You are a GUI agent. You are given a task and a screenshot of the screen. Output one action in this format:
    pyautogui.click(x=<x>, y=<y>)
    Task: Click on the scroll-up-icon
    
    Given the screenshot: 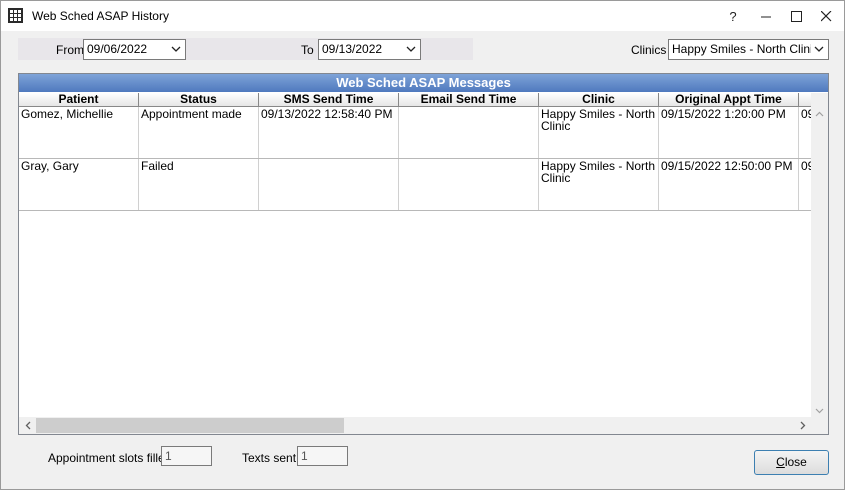 What is the action you would take?
    pyautogui.click(x=819, y=114)
    